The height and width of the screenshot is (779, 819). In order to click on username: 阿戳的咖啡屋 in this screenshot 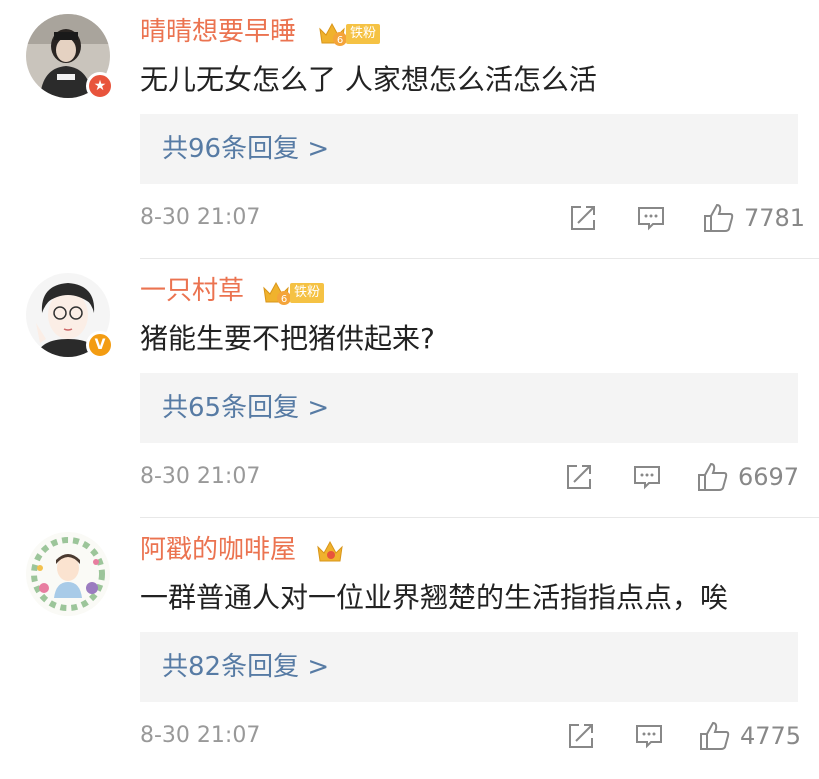, I will do `click(218, 550)`.